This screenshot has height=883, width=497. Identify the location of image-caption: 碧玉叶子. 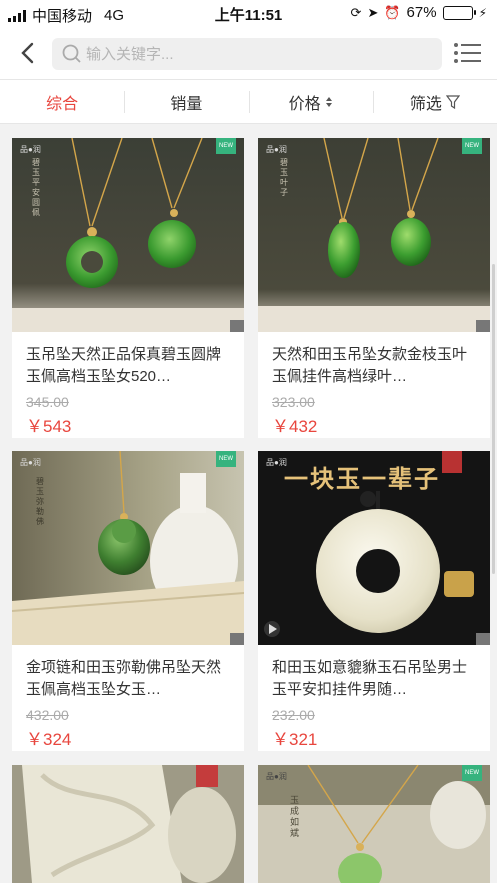
(284, 177).